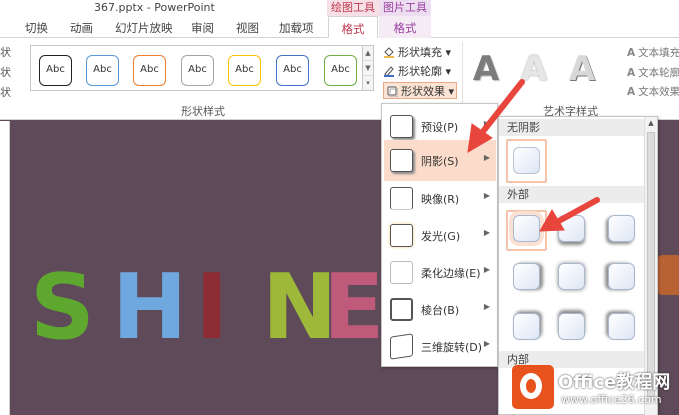  Describe the element at coordinates (401, 272) in the screenshot. I see `soft-edges-icon` at that location.